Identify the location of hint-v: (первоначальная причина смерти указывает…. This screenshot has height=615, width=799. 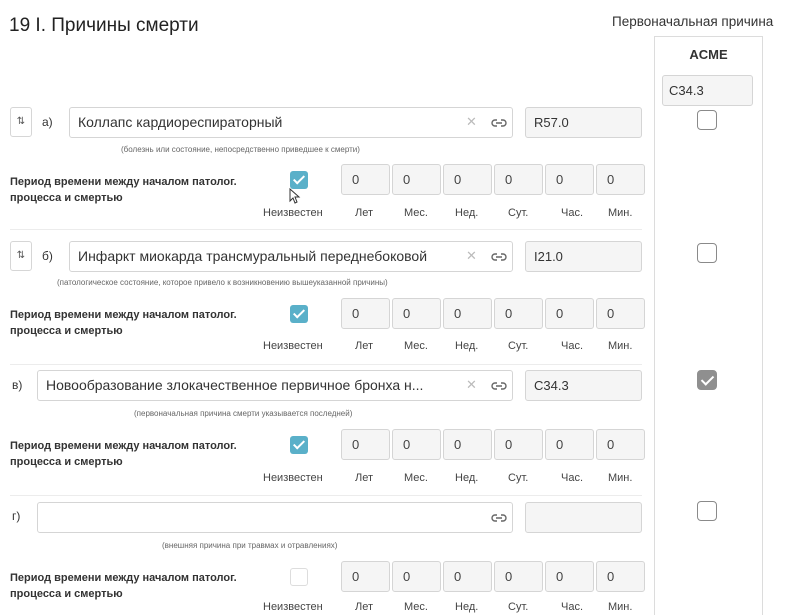
(243, 413).